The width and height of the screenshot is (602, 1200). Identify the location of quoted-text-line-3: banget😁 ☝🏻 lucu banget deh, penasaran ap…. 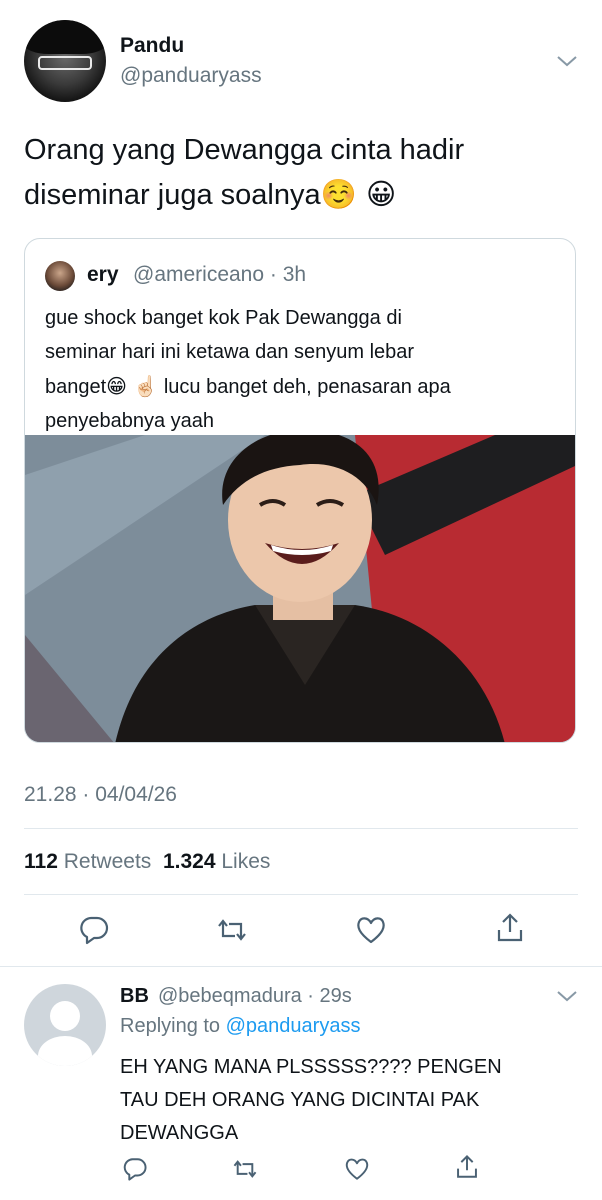
(302, 386).